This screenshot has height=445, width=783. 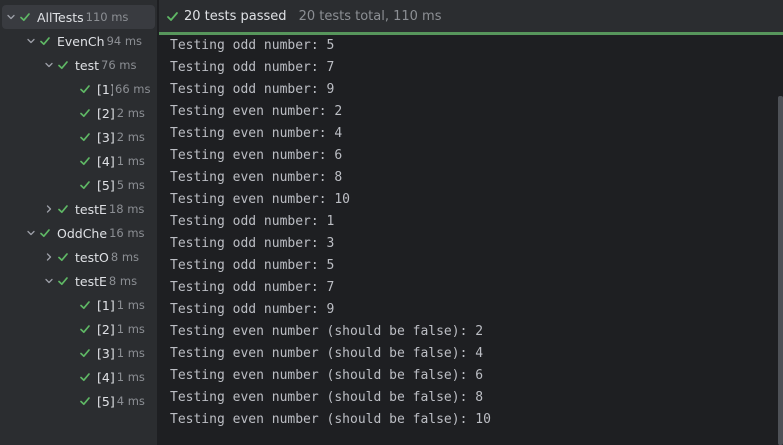 I want to click on test-tree-row: EvenCh 94 ms, so click(x=78, y=41).